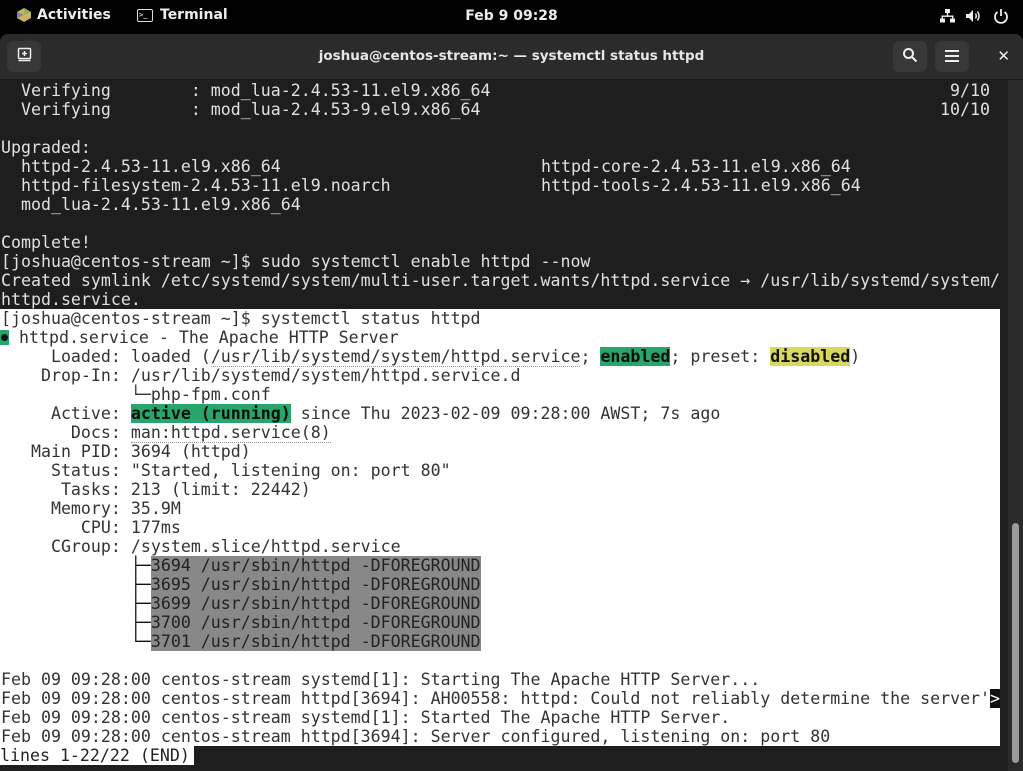 The image size is (1023, 771). I want to click on unit-file-link: /usr/lib/systemd/system/httpd.service, so click(395, 357).